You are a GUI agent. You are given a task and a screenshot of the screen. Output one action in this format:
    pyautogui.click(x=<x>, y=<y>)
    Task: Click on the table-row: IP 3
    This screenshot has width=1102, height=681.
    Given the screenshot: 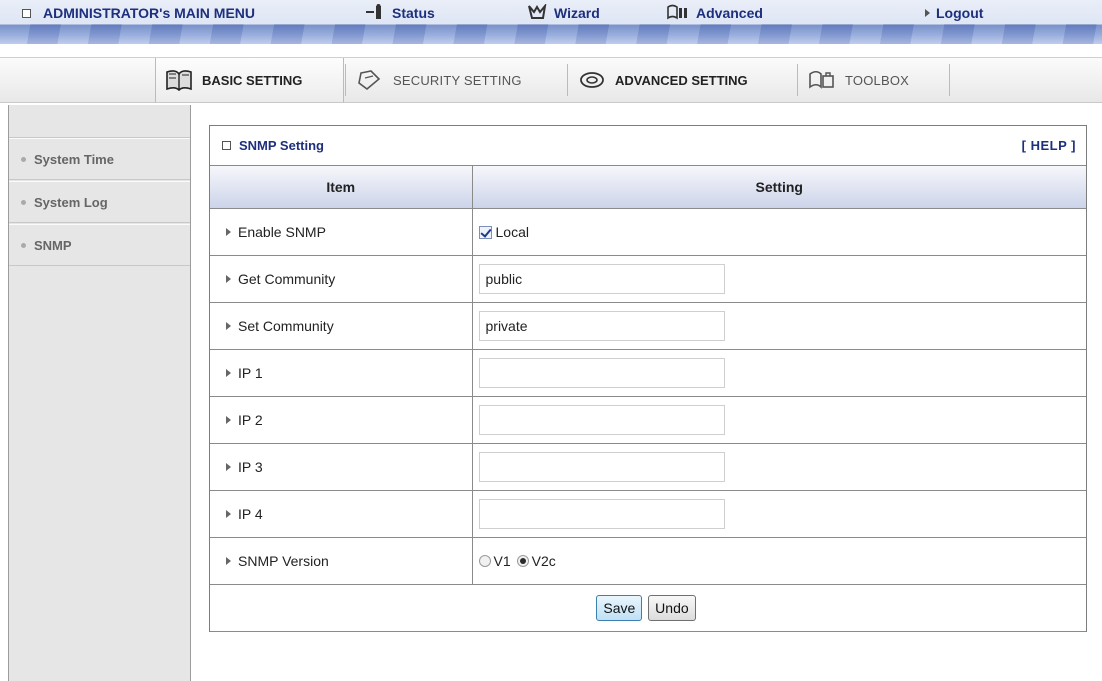 What is the action you would take?
    pyautogui.click(x=648, y=467)
    